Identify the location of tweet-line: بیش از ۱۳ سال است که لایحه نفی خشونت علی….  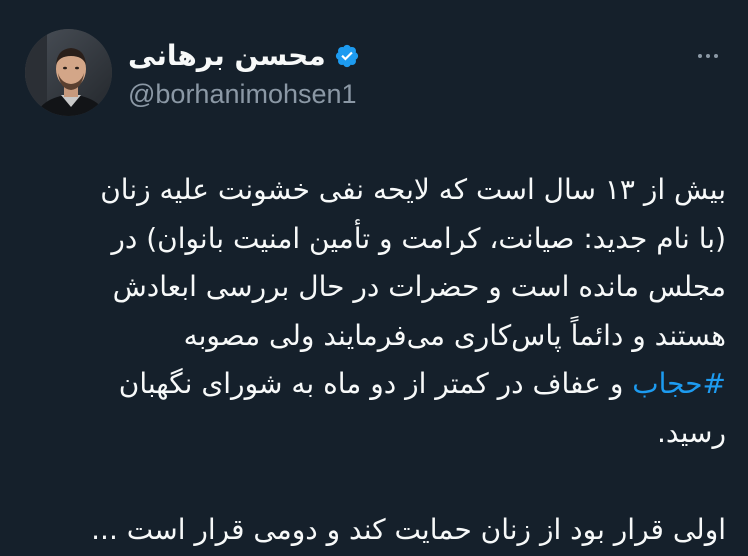
(413, 189).